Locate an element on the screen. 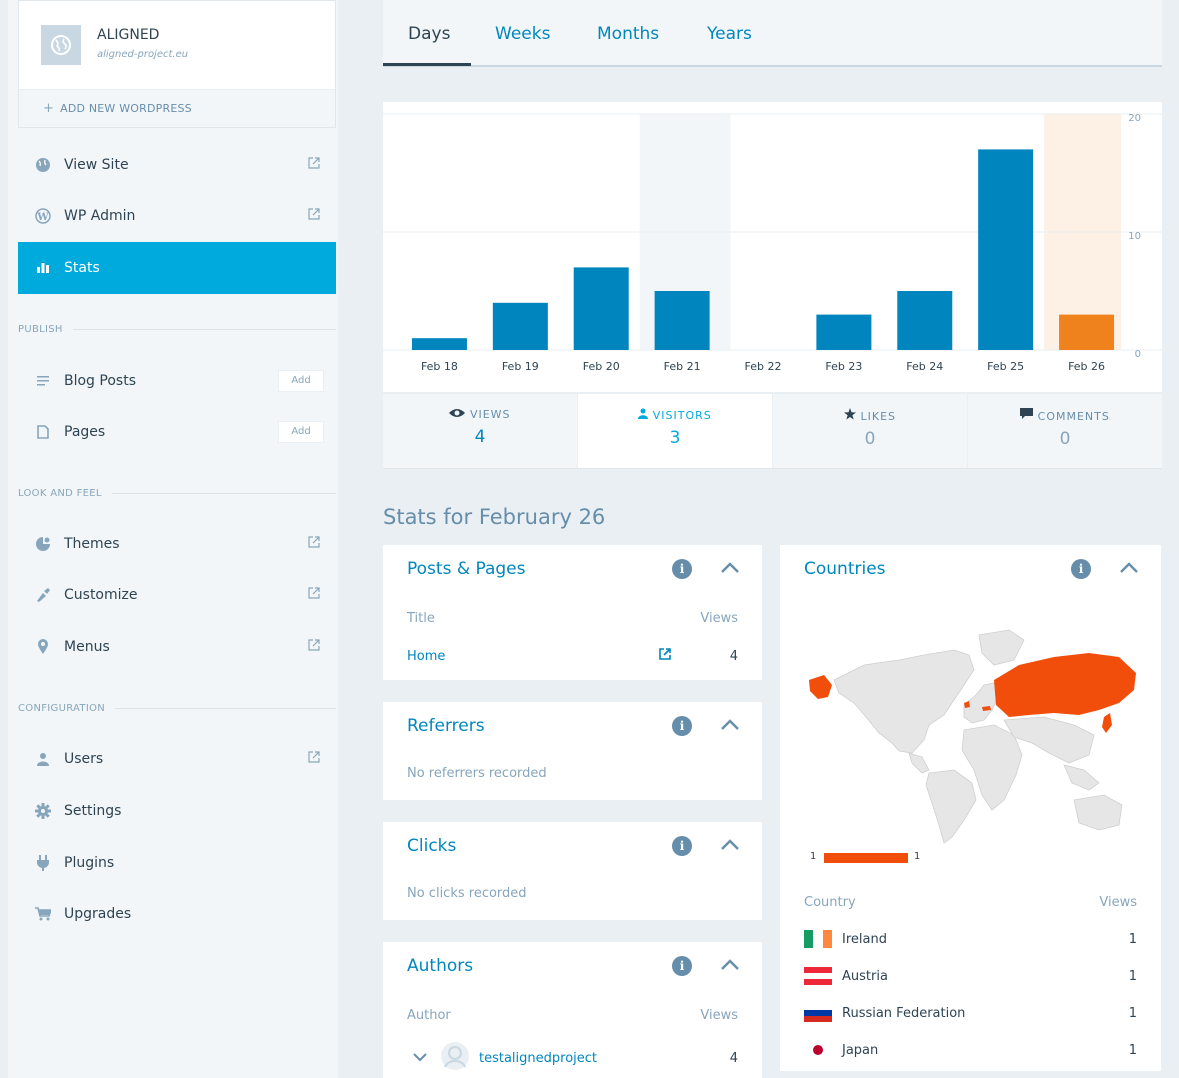 Image resolution: width=1179 pixels, height=1078 pixels. location-pin-icon is located at coordinates (43, 647).